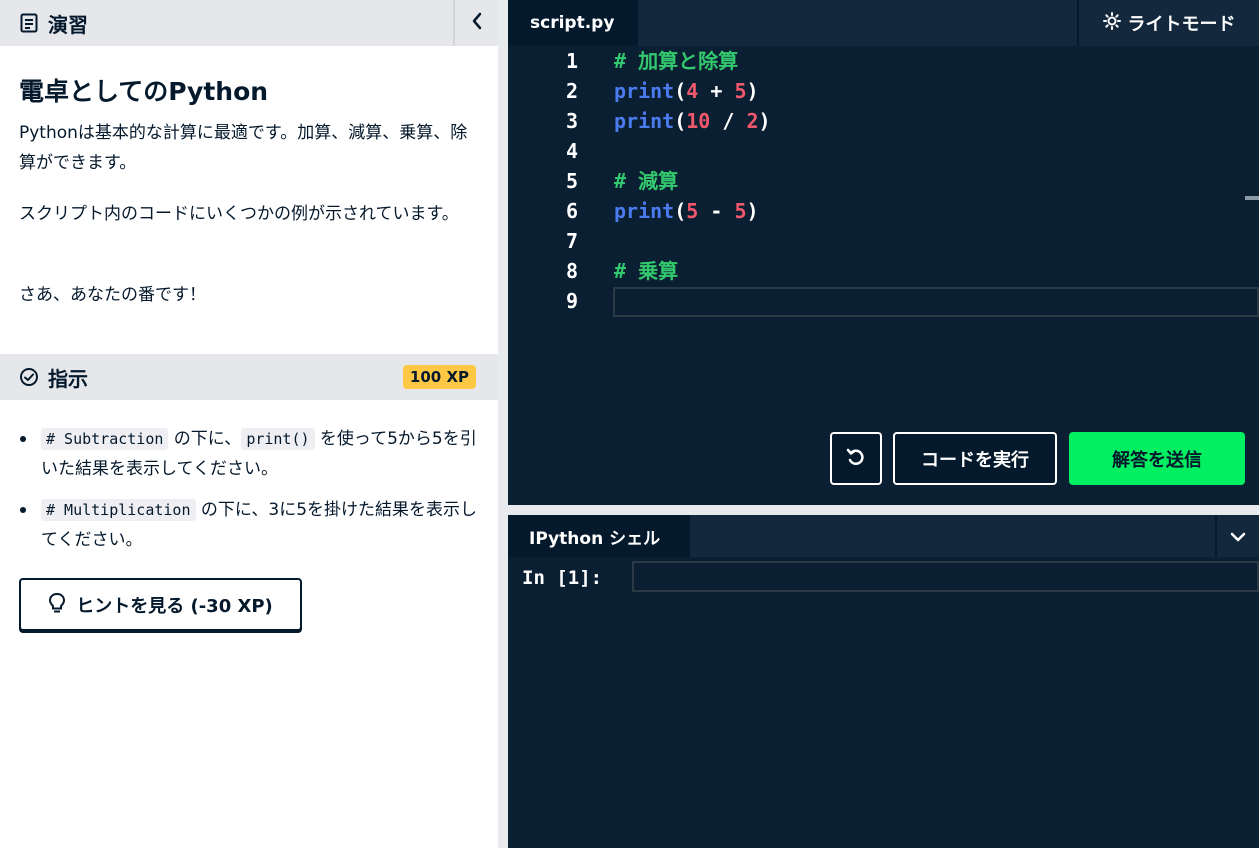 The image size is (1259, 848). Describe the element at coordinates (1181, 24) in the screenshot. I see `light-mode-label: ライトモード` at that location.